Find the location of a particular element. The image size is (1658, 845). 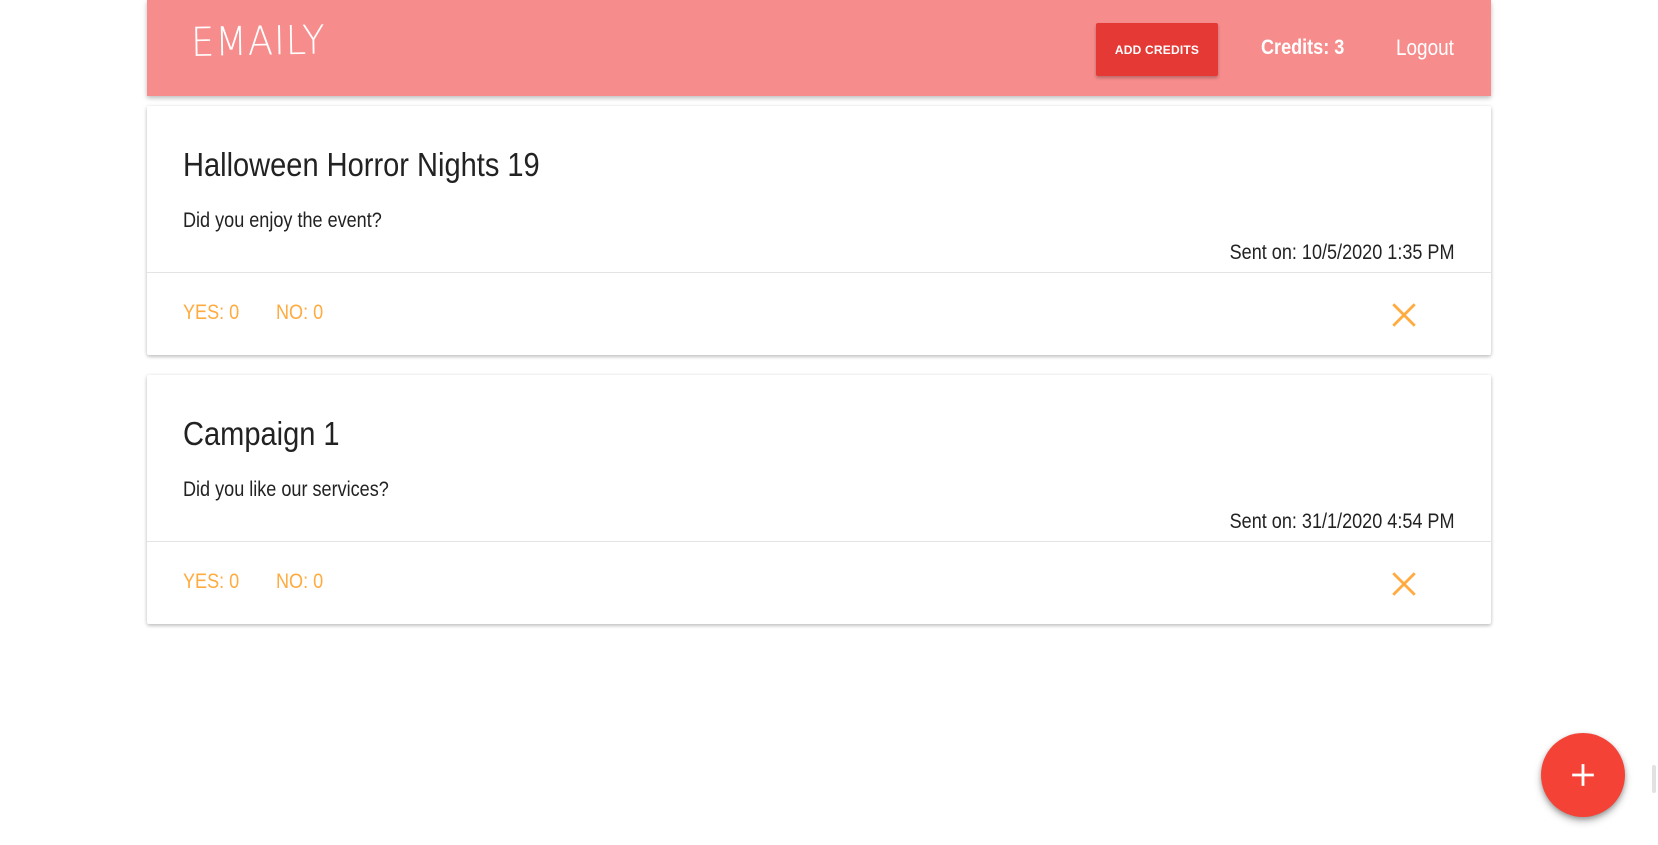

navbar: EMAILY ADD CREDITS Credits: 3 Logout is located at coordinates (819, 48).